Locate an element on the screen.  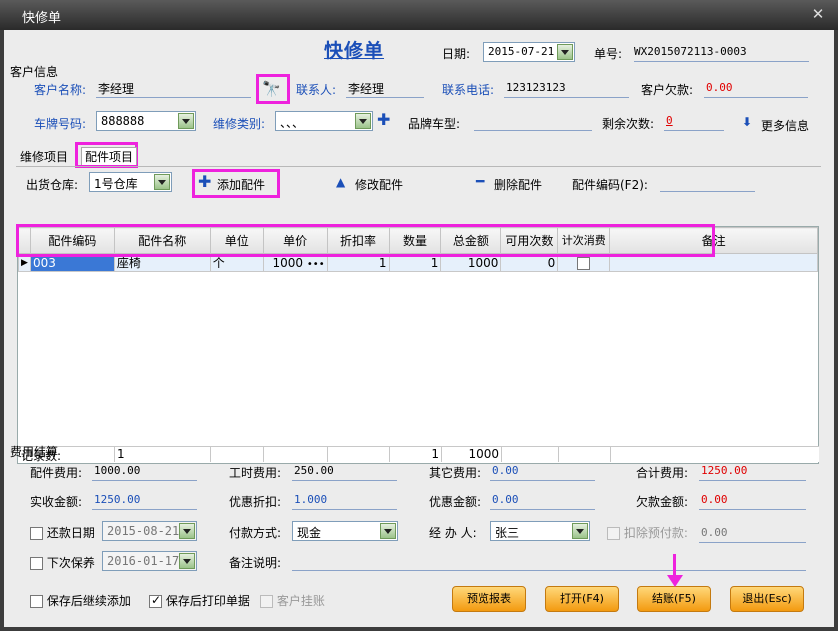
debt-label: 客户欠款: is located at coordinates (667, 90).